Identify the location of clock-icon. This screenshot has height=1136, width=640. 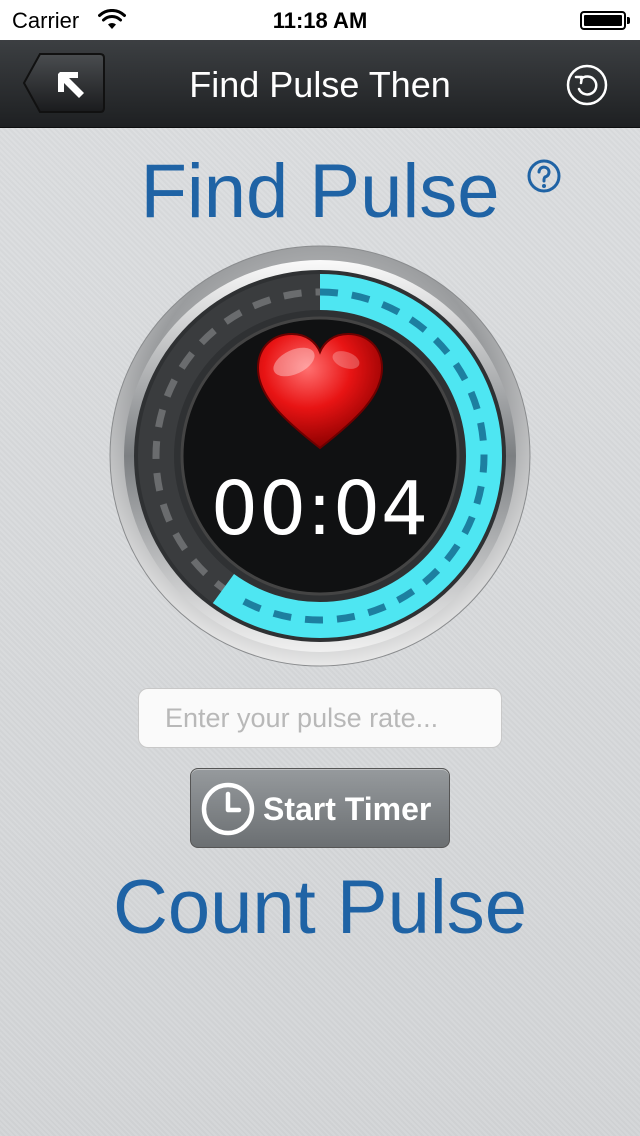
(228, 809).